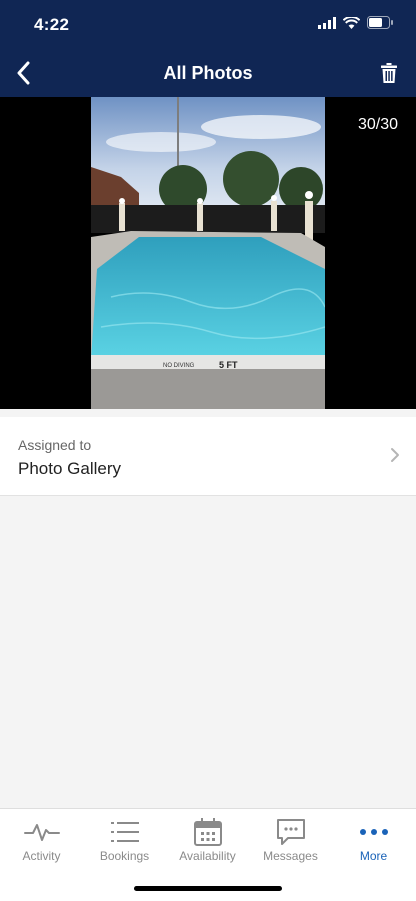  Describe the element at coordinates (208, 456) in the screenshot. I see `assigned-to-row: Assigned to Photo Gallery` at that location.